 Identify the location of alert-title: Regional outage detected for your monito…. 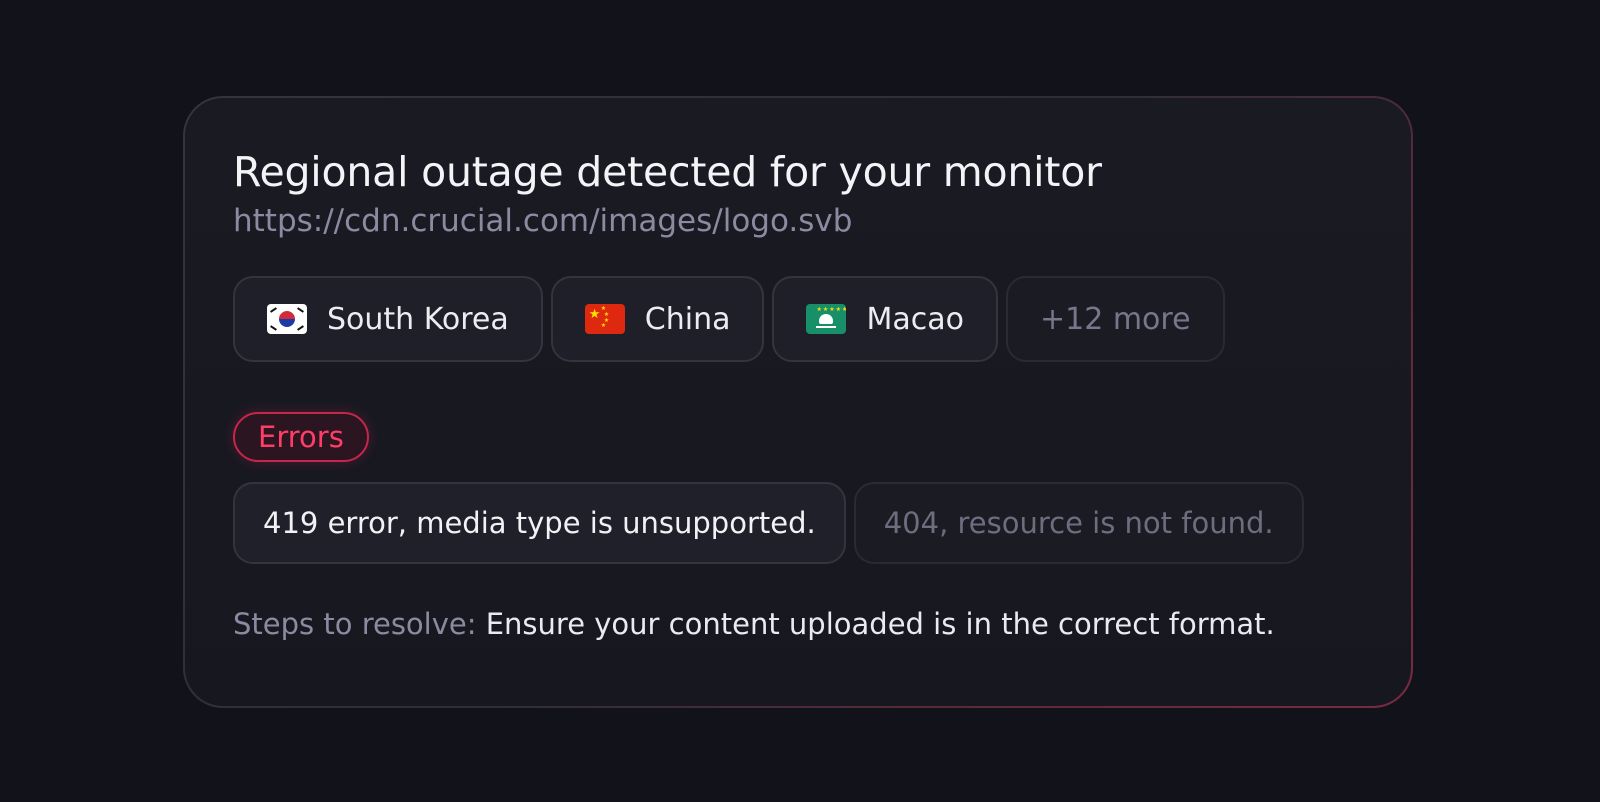
(667, 172).